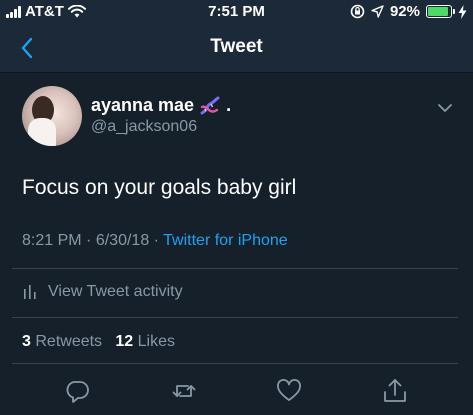 This screenshot has width=473, height=415. What do you see at coordinates (69, 341) in the screenshot?
I see `retweet-label: Retweets` at bounding box center [69, 341].